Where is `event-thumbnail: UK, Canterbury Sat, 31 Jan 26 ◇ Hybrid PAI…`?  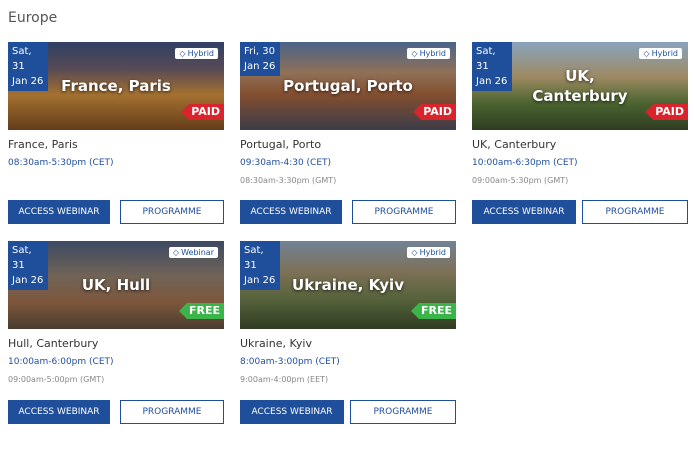 event-thumbnail: UK, Canterbury Sat, 31 Jan 26 ◇ Hybrid PAI… is located at coordinates (580, 86).